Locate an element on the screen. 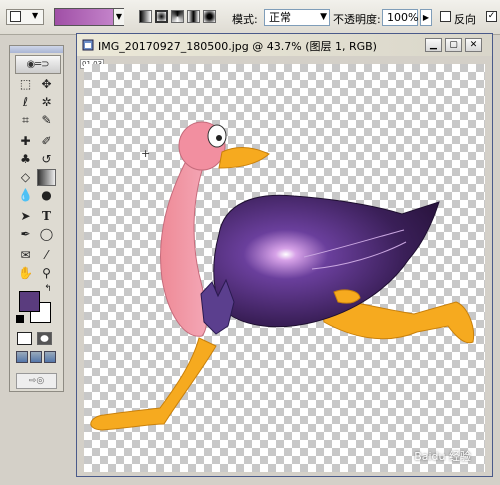 This screenshot has height=485, width=500. shape-tool-icon: ◯ is located at coordinates (46, 234).